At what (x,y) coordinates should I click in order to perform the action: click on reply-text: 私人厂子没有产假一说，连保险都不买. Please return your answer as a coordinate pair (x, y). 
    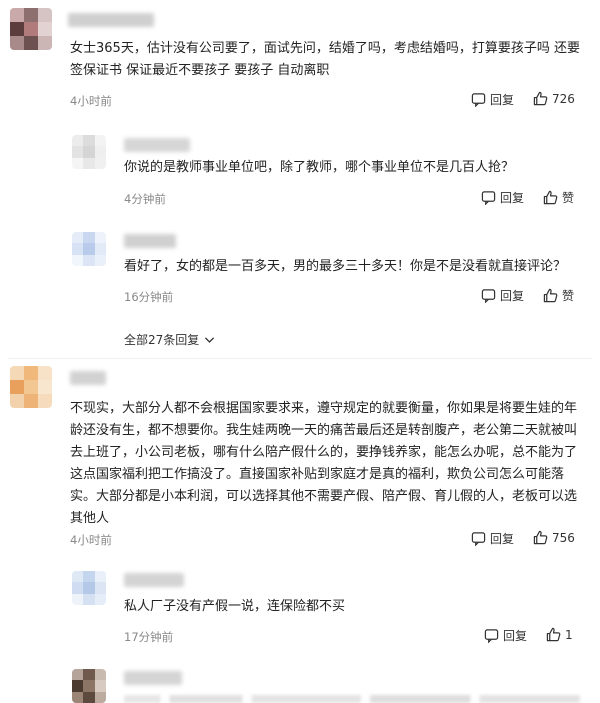
    Looking at the image, I should click on (235, 606).